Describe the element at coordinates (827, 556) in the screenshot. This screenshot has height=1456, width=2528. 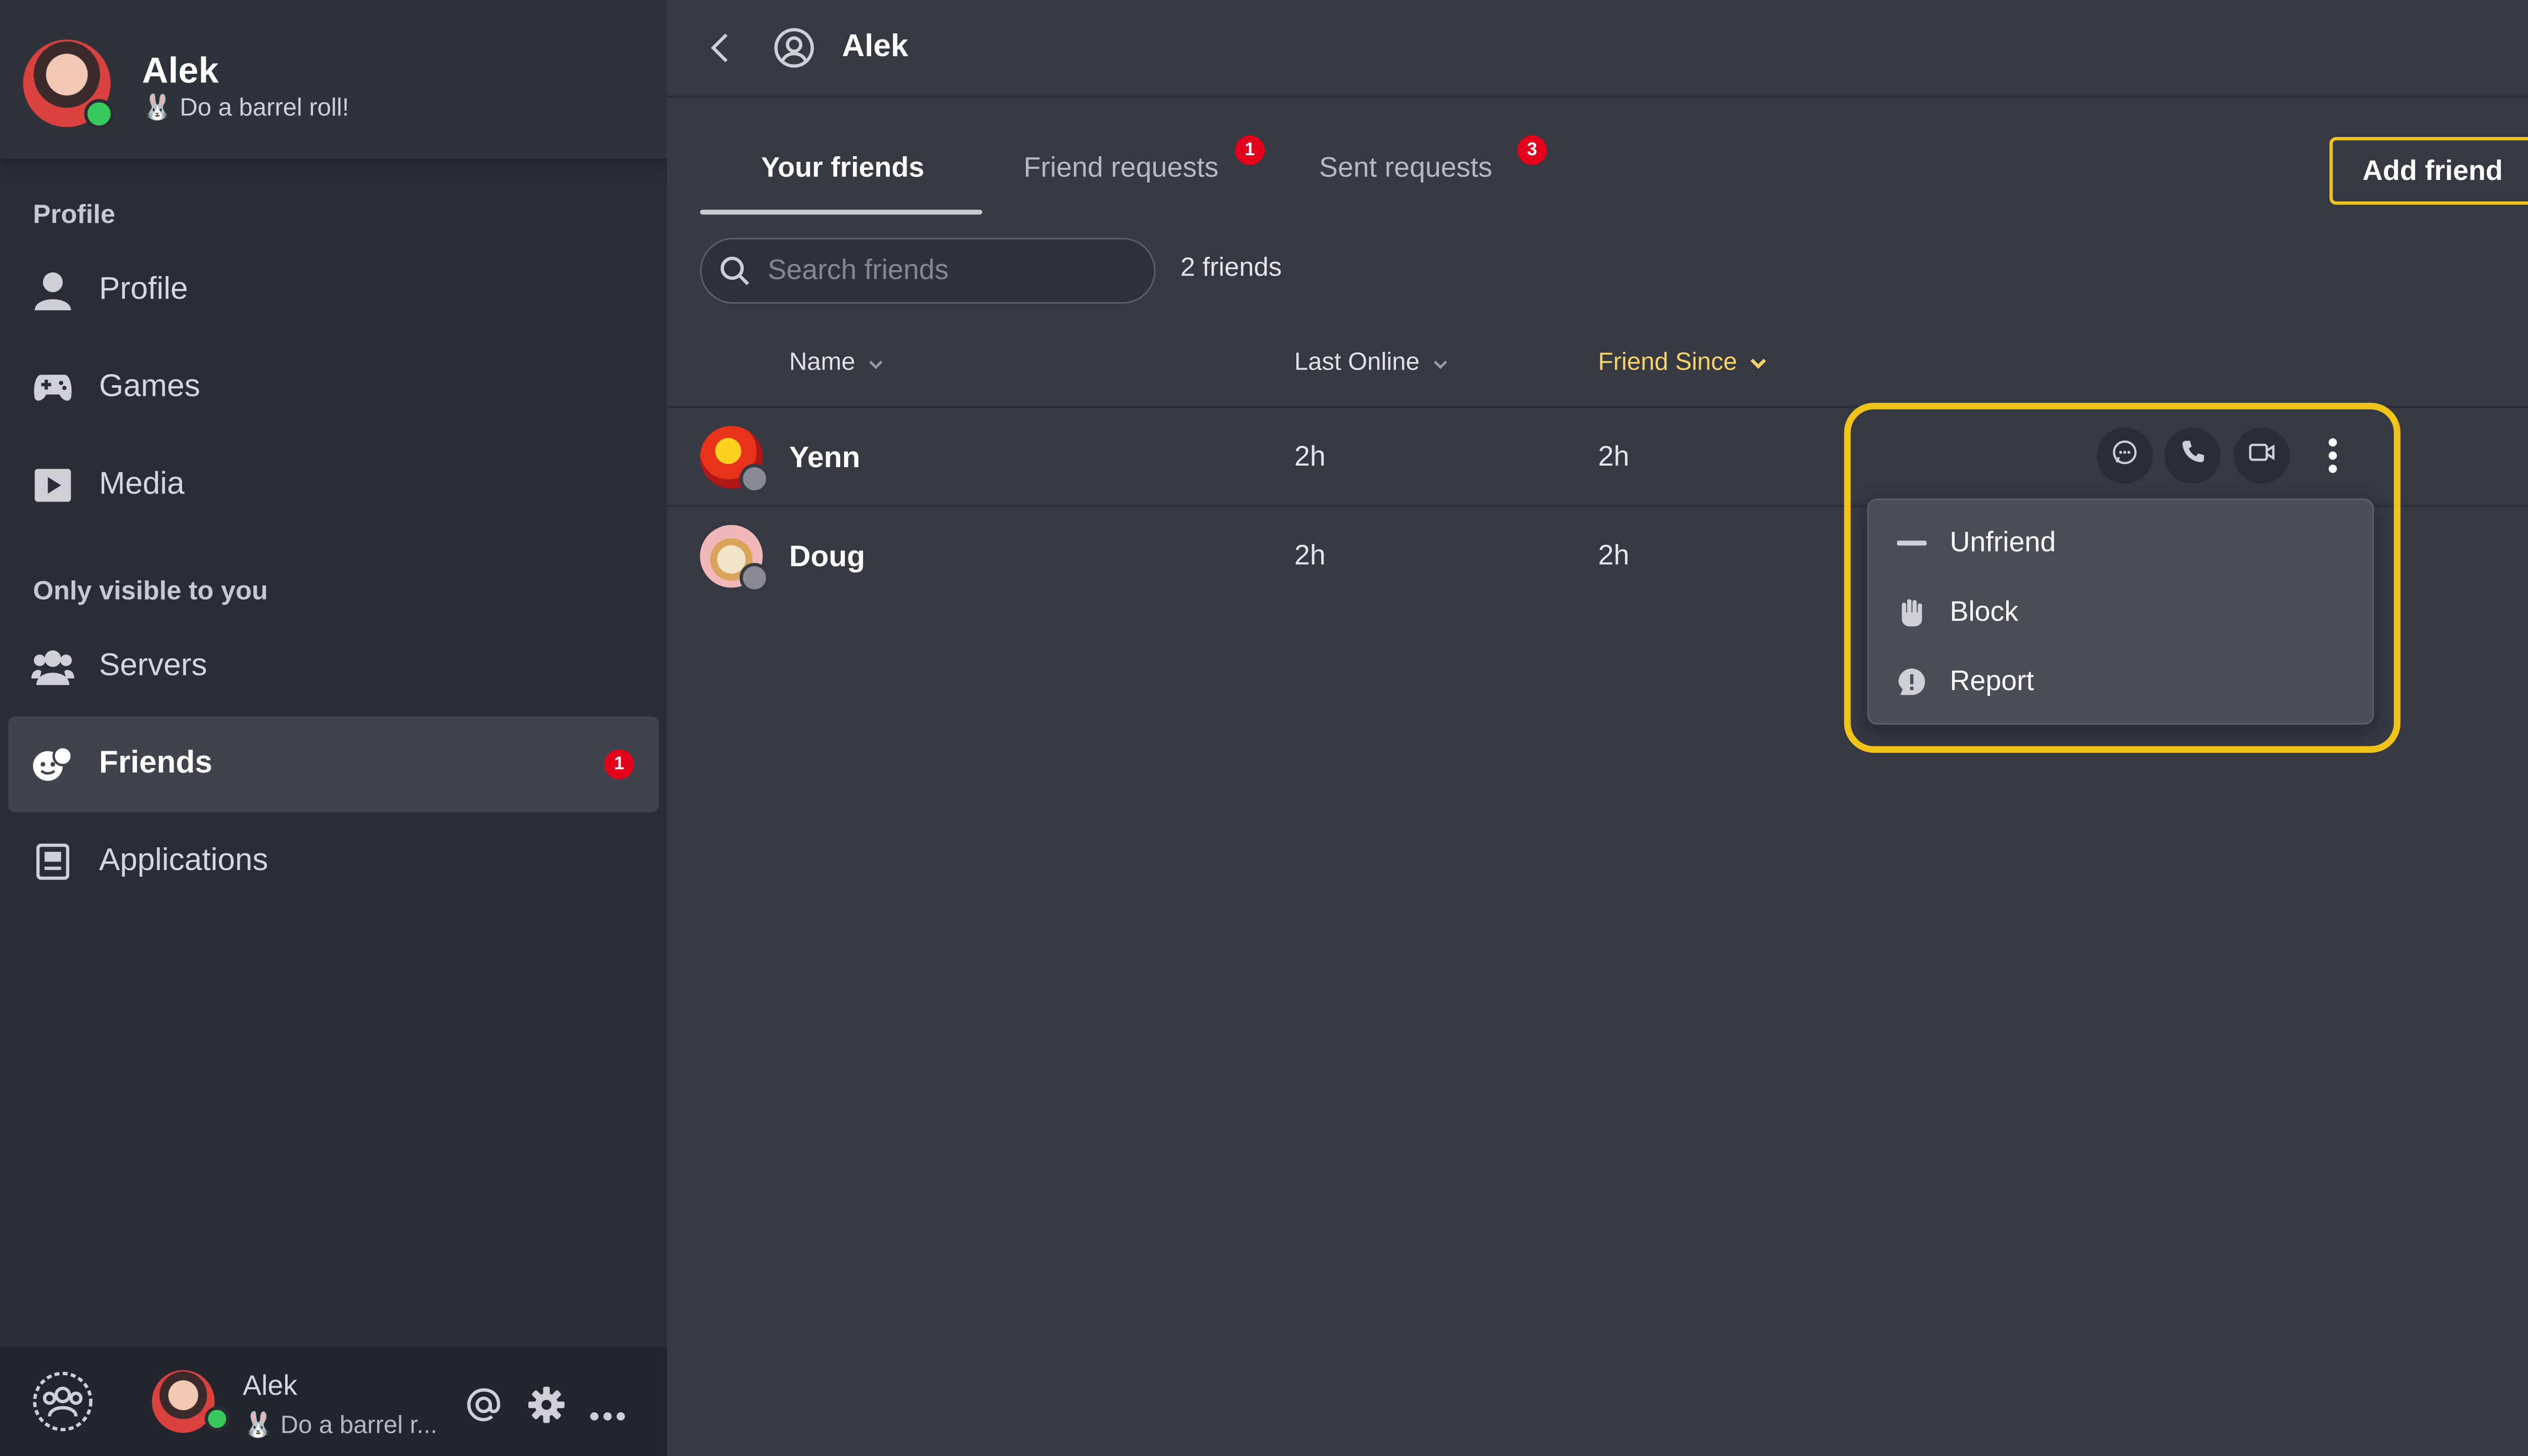
I see `friend-name: Doug` at that location.